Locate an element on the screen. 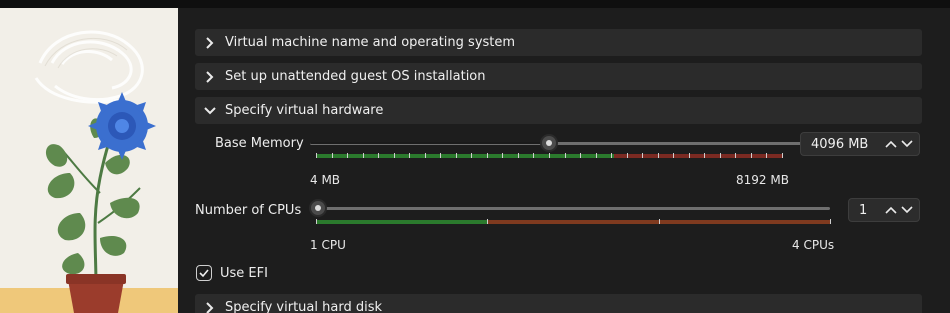 This screenshot has height=313, width=950. cpu-scale-green is located at coordinates (402, 222).